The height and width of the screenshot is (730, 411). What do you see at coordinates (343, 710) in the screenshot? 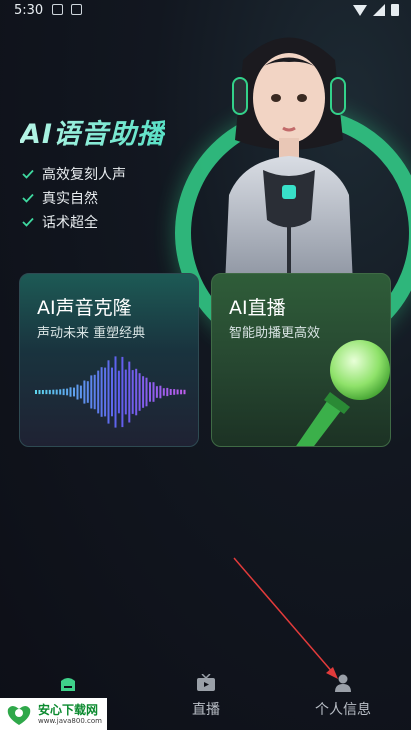
I see `nav-label: 个人信息` at bounding box center [343, 710].